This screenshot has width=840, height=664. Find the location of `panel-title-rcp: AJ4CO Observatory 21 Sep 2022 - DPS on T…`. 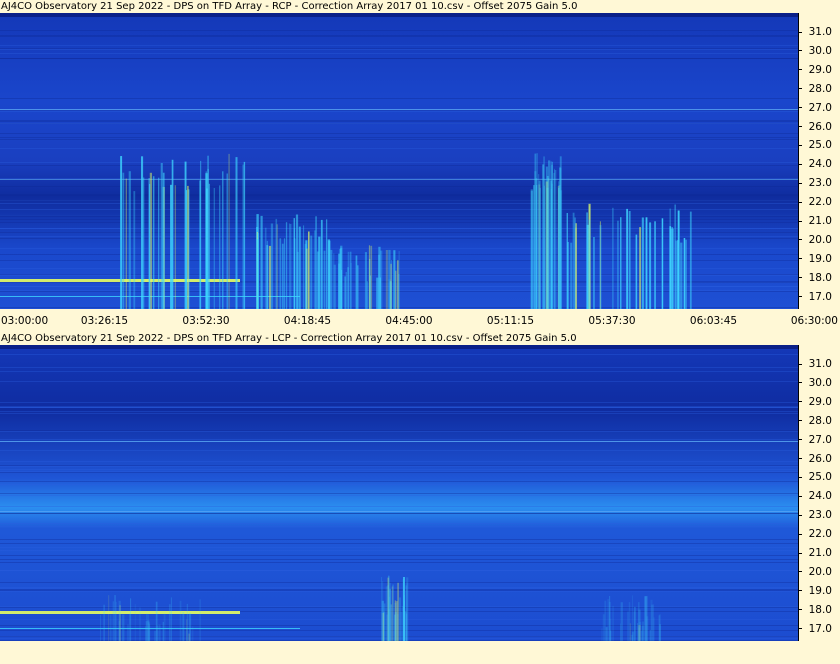

panel-title-rcp: AJ4CO Observatory 21 Sep 2022 - DPS on T… is located at coordinates (420, 6).